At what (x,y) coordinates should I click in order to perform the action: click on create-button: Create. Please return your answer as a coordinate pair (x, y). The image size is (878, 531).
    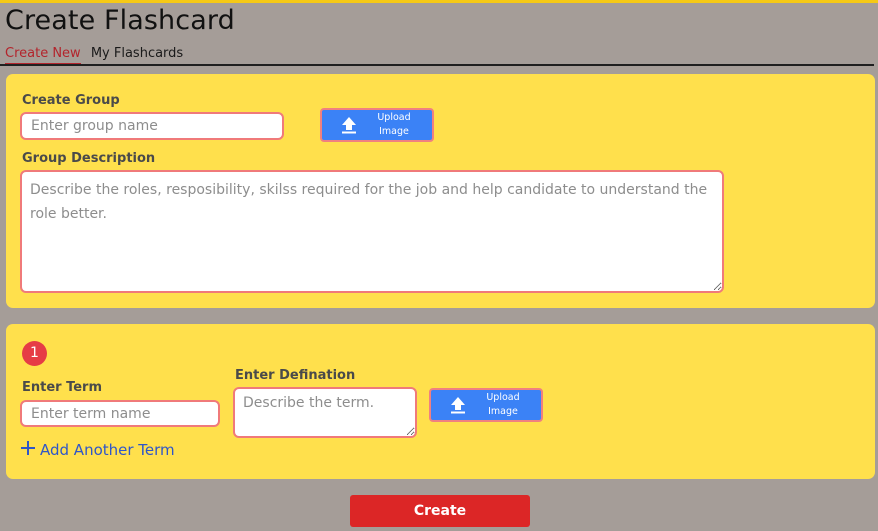
    Looking at the image, I should click on (440, 511).